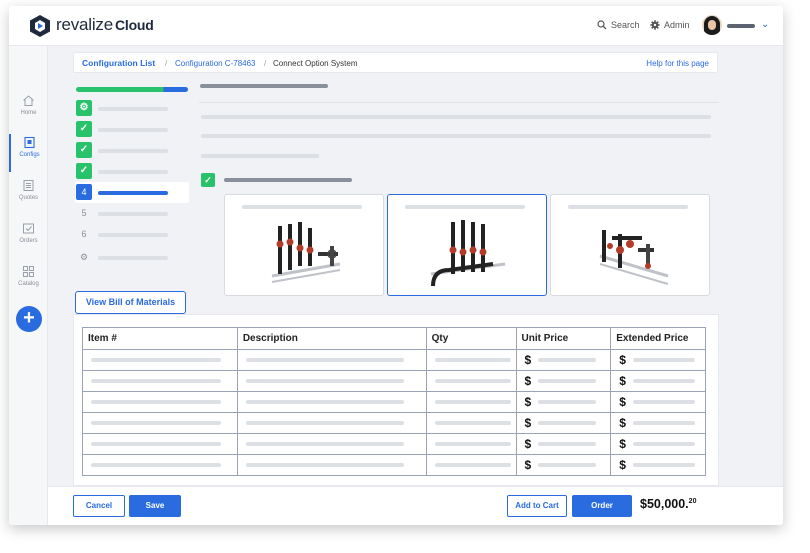 Image resolution: width=810 pixels, height=553 pixels. I want to click on brand-name: revalize Cloud, so click(105, 25).